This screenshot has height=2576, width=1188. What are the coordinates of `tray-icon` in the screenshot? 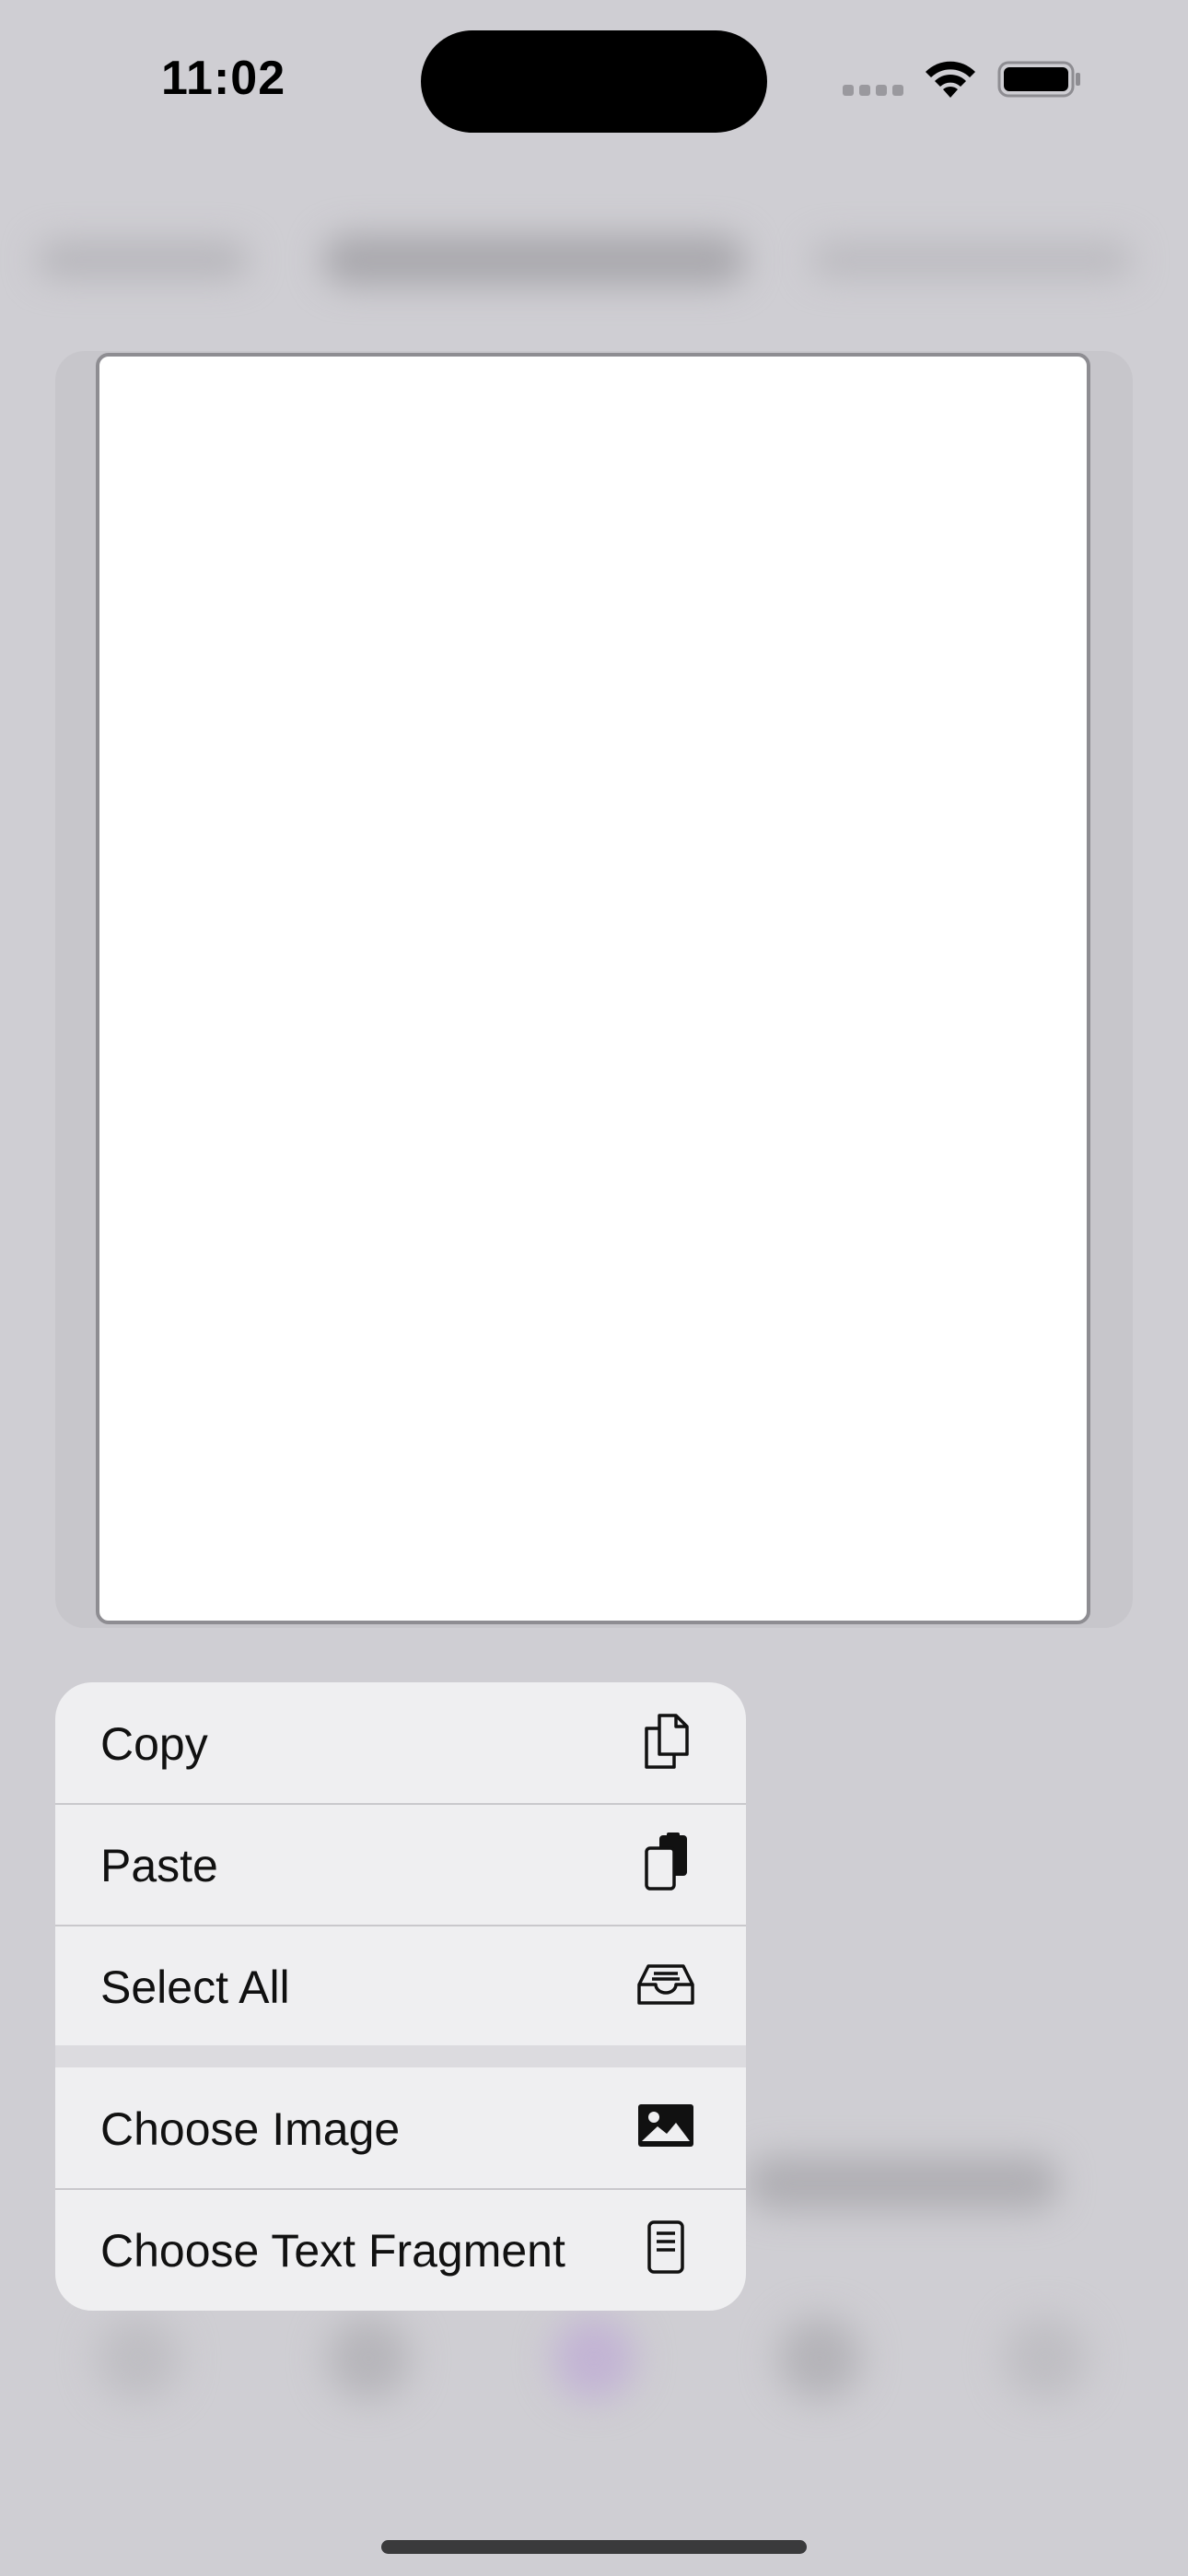 It's located at (665, 1985).